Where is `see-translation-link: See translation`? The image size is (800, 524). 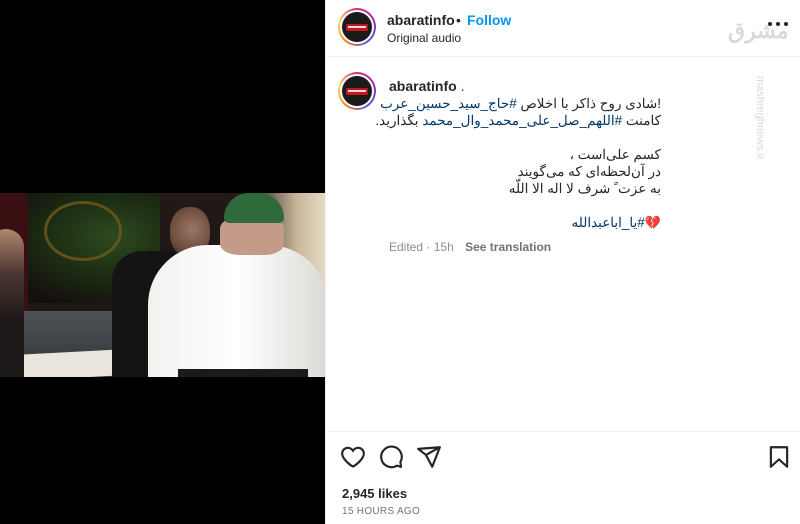
see-translation-link: See translation is located at coordinates (508, 247).